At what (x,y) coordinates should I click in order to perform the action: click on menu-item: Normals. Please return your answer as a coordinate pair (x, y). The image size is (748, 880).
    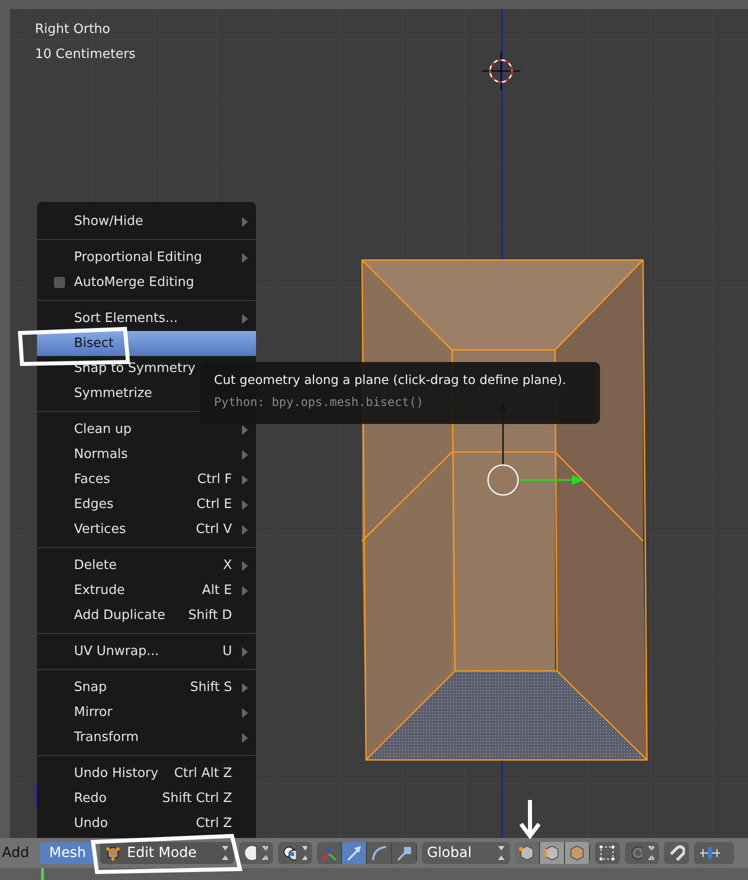
    Looking at the image, I should click on (146, 454).